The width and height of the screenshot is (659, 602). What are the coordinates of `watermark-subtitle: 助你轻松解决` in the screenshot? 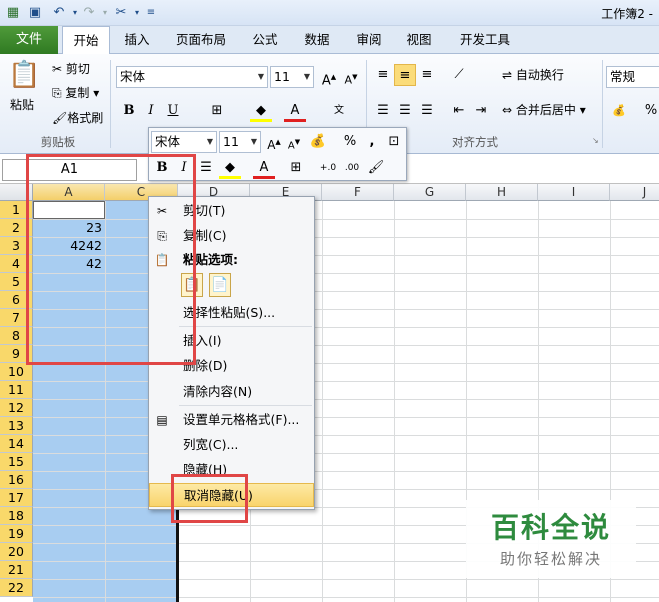 It's located at (550, 559).